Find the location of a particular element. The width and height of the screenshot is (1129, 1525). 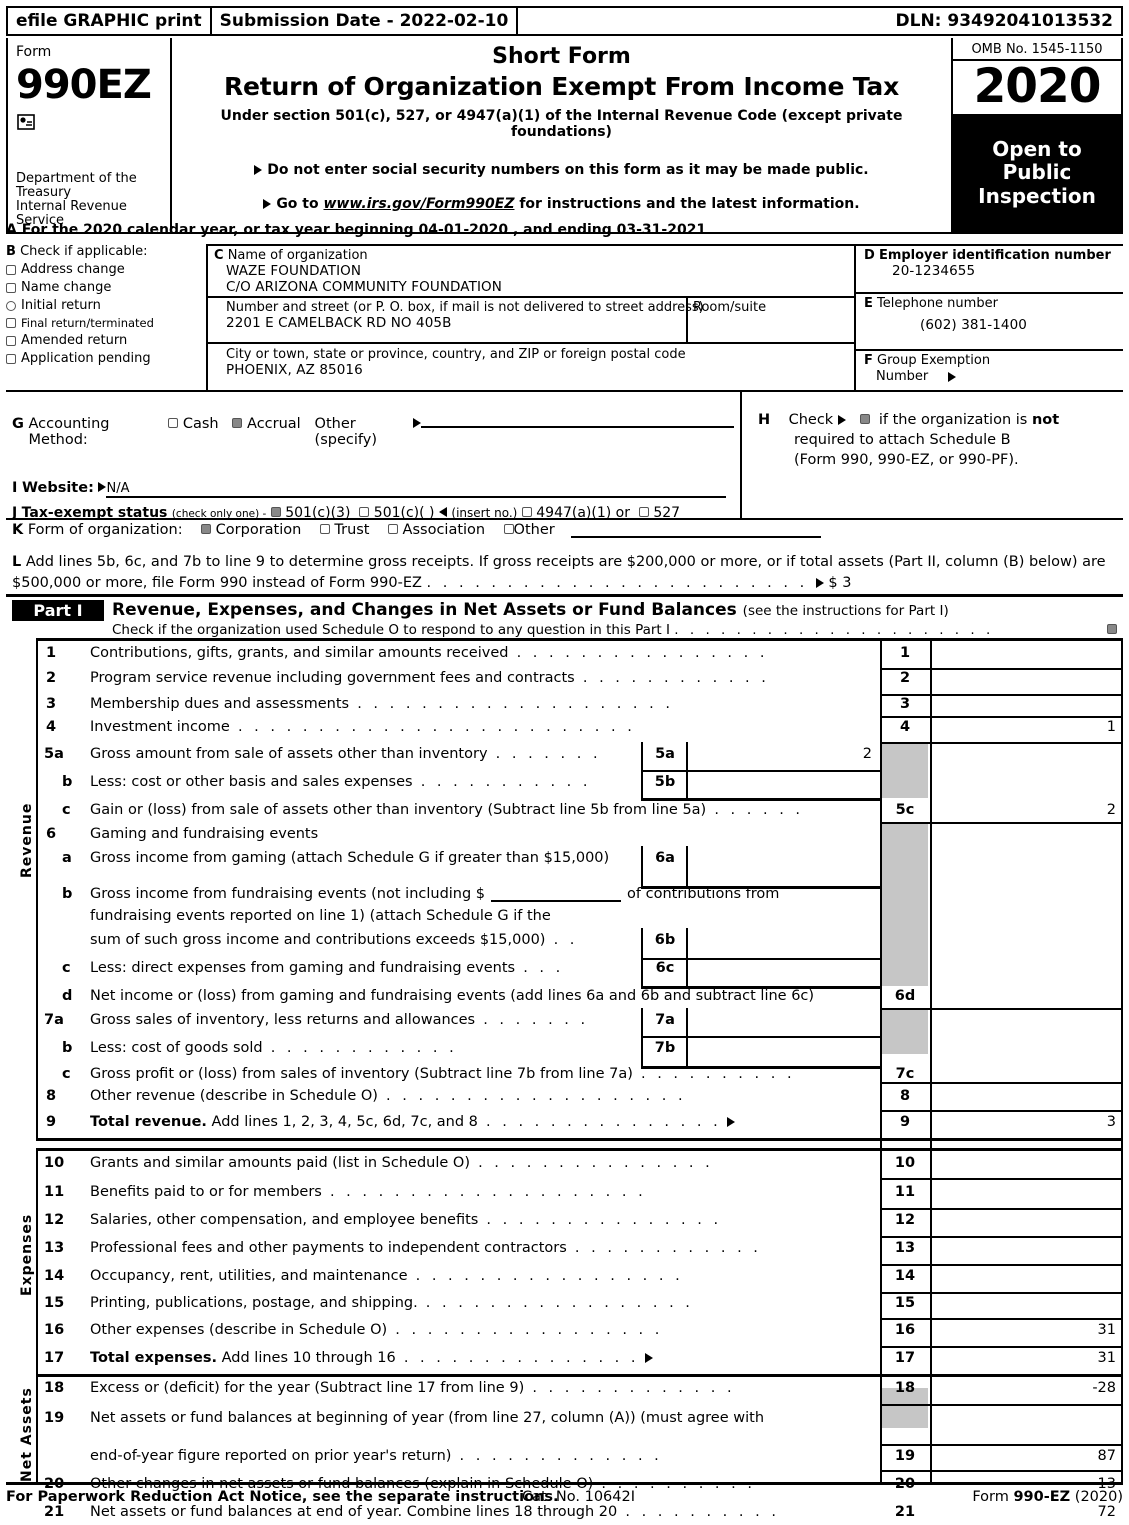

check-only-one-note: (check only one) - is located at coordinates (219, 514).